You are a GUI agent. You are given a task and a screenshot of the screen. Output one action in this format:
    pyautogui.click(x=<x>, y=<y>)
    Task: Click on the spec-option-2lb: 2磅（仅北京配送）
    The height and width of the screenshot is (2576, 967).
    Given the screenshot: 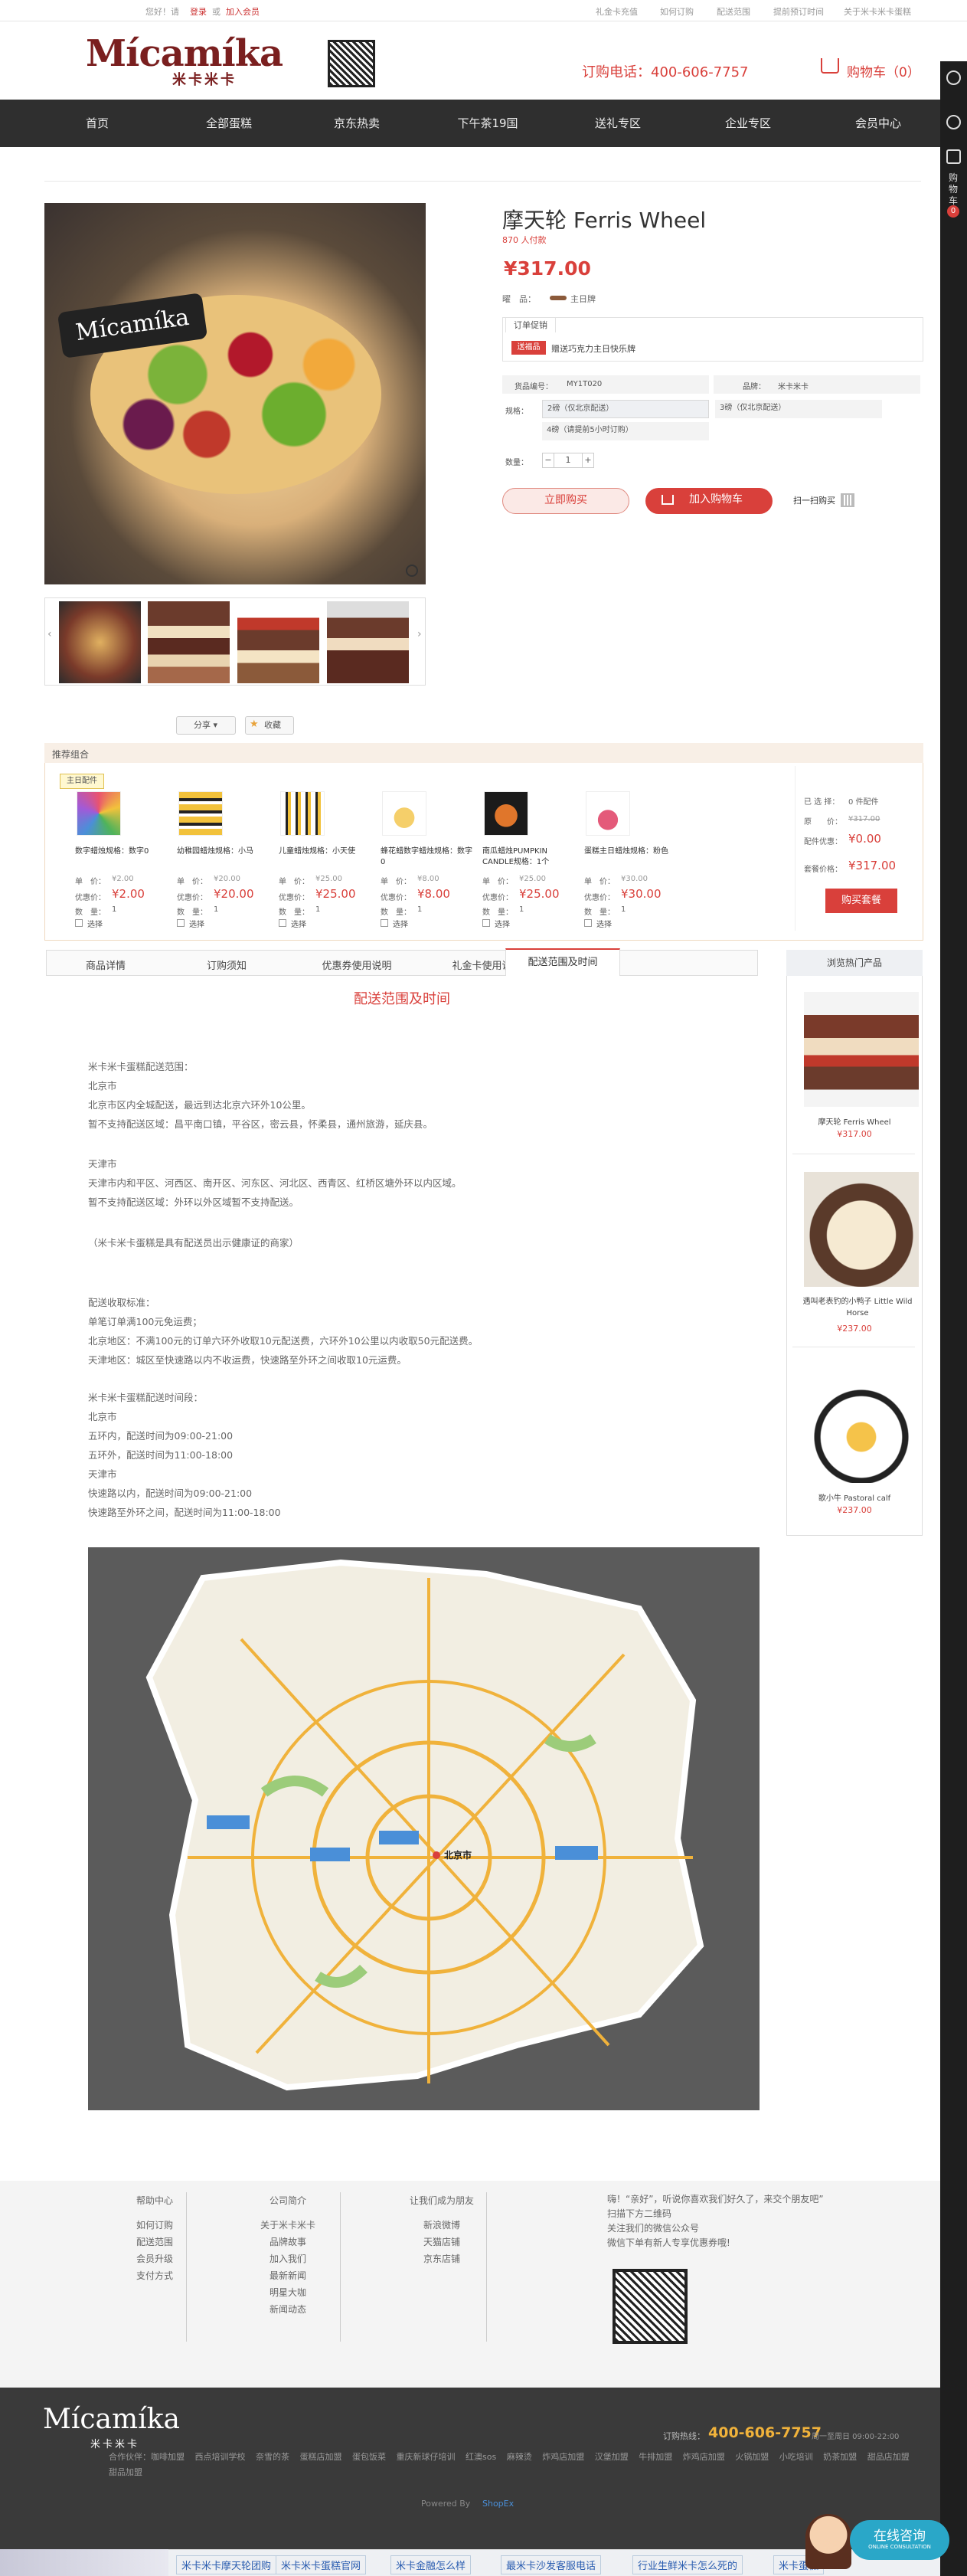 What is the action you would take?
    pyautogui.click(x=625, y=409)
    